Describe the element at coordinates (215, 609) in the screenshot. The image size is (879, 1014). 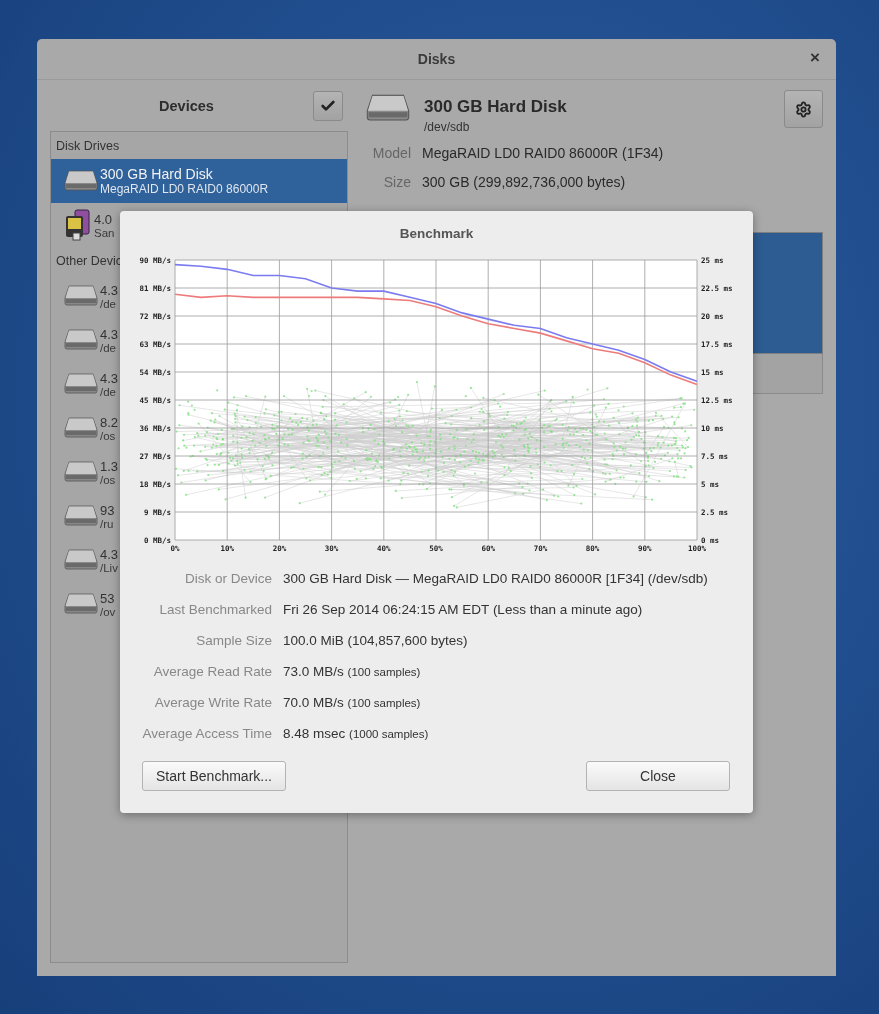
I see `detail-label: Last Benchmarked` at that location.